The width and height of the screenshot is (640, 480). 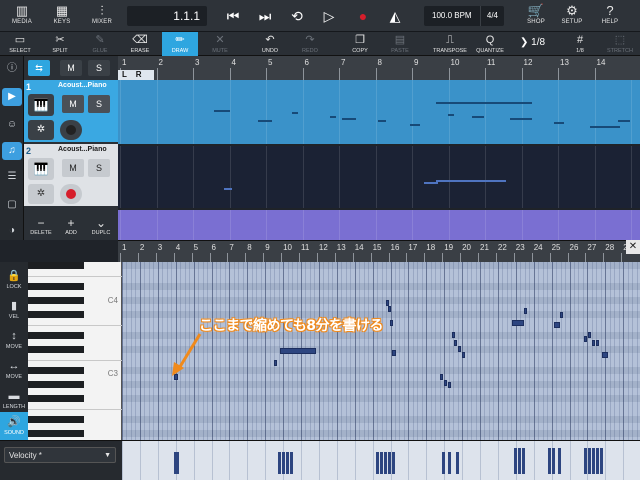 I want to click on metronome-icon: ◭, so click(x=395, y=16).